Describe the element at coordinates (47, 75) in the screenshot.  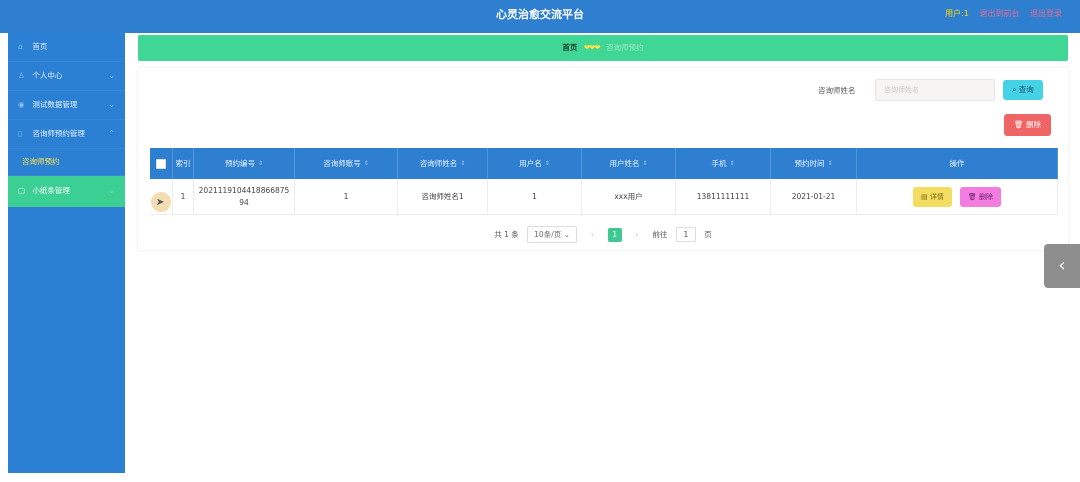
I see `sidebar-item-label: 个人中心` at that location.